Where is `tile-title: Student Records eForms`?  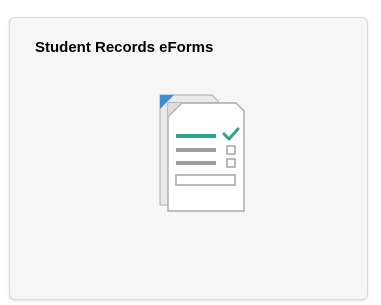
tile-title: Student Records eForms is located at coordinates (124, 47).